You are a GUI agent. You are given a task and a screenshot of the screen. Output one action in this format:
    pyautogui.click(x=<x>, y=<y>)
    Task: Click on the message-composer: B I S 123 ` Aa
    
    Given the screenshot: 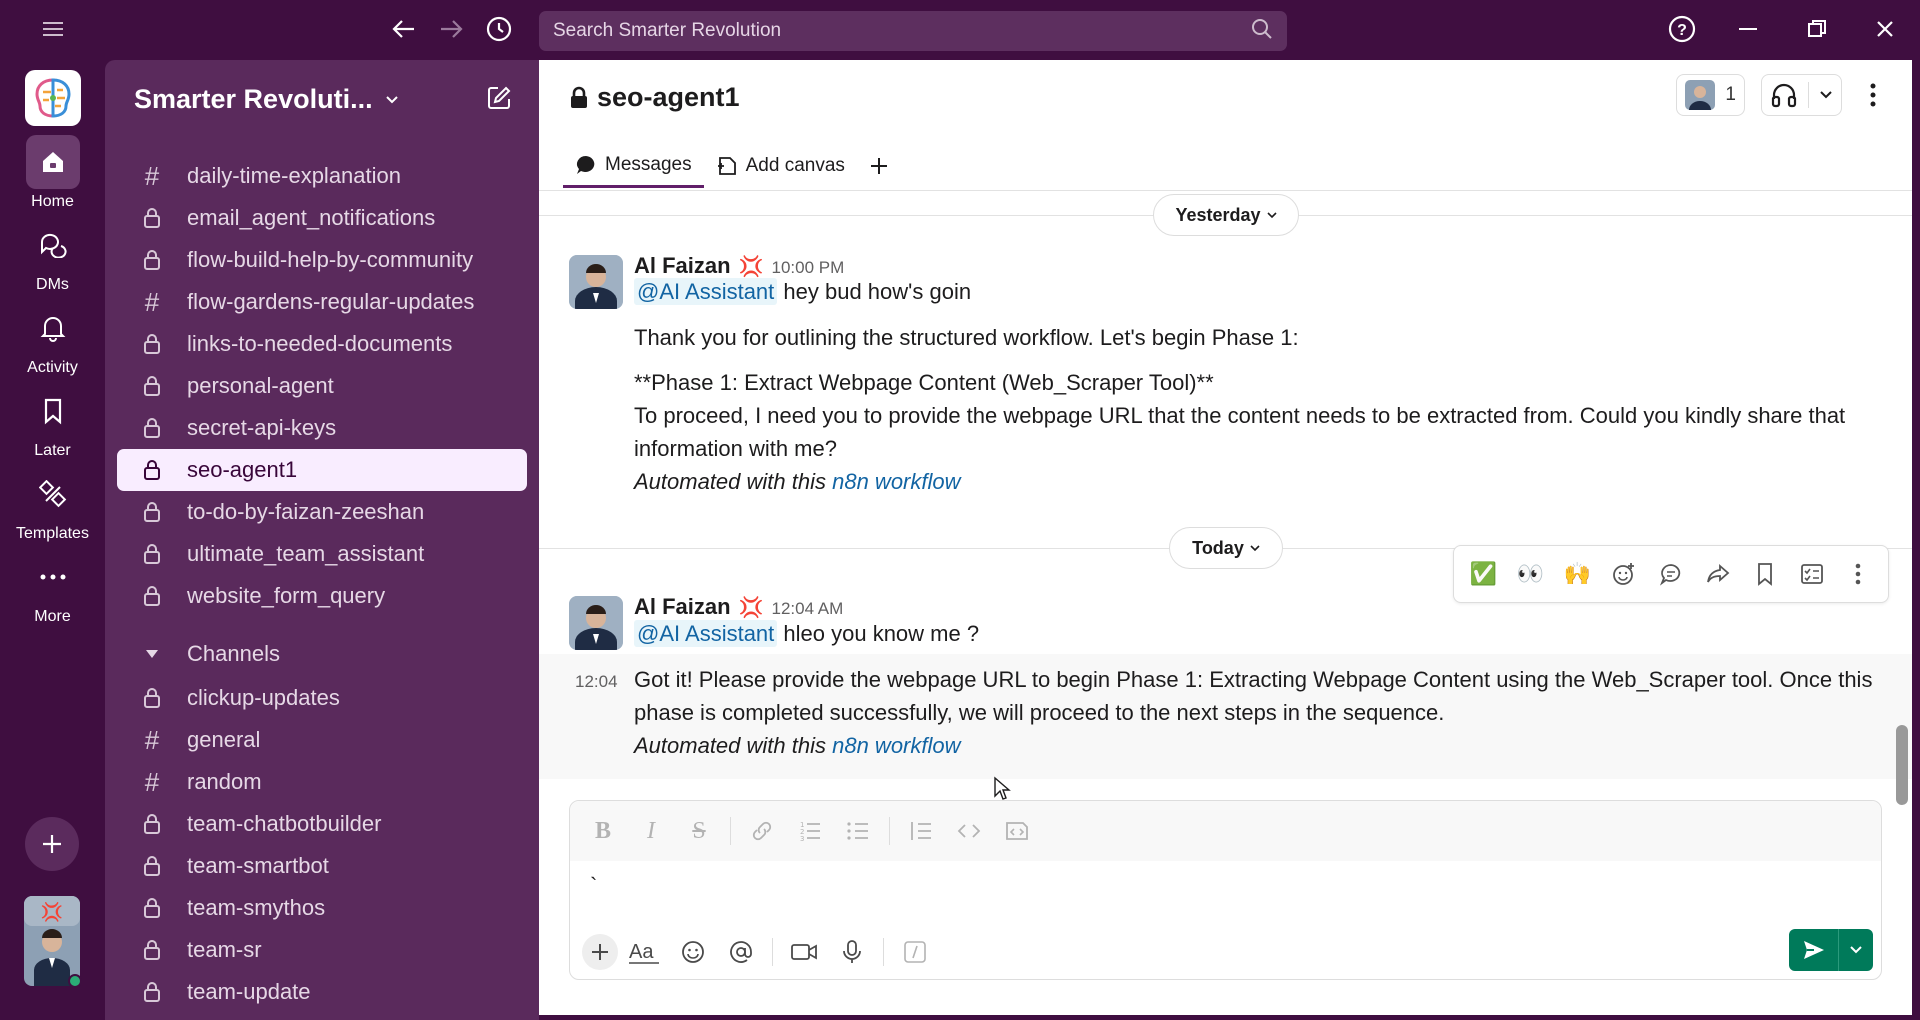 What is the action you would take?
    pyautogui.click(x=1225, y=890)
    